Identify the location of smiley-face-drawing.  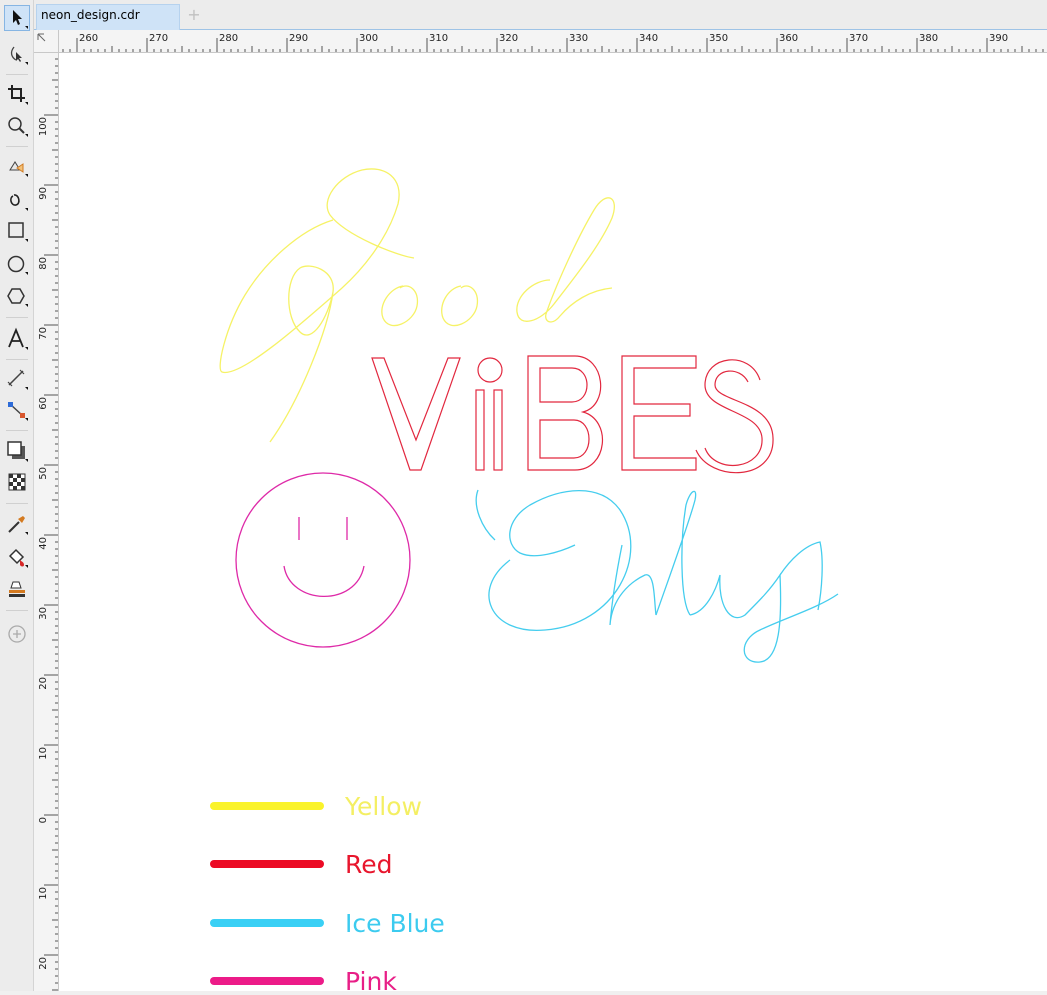
(323, 560).